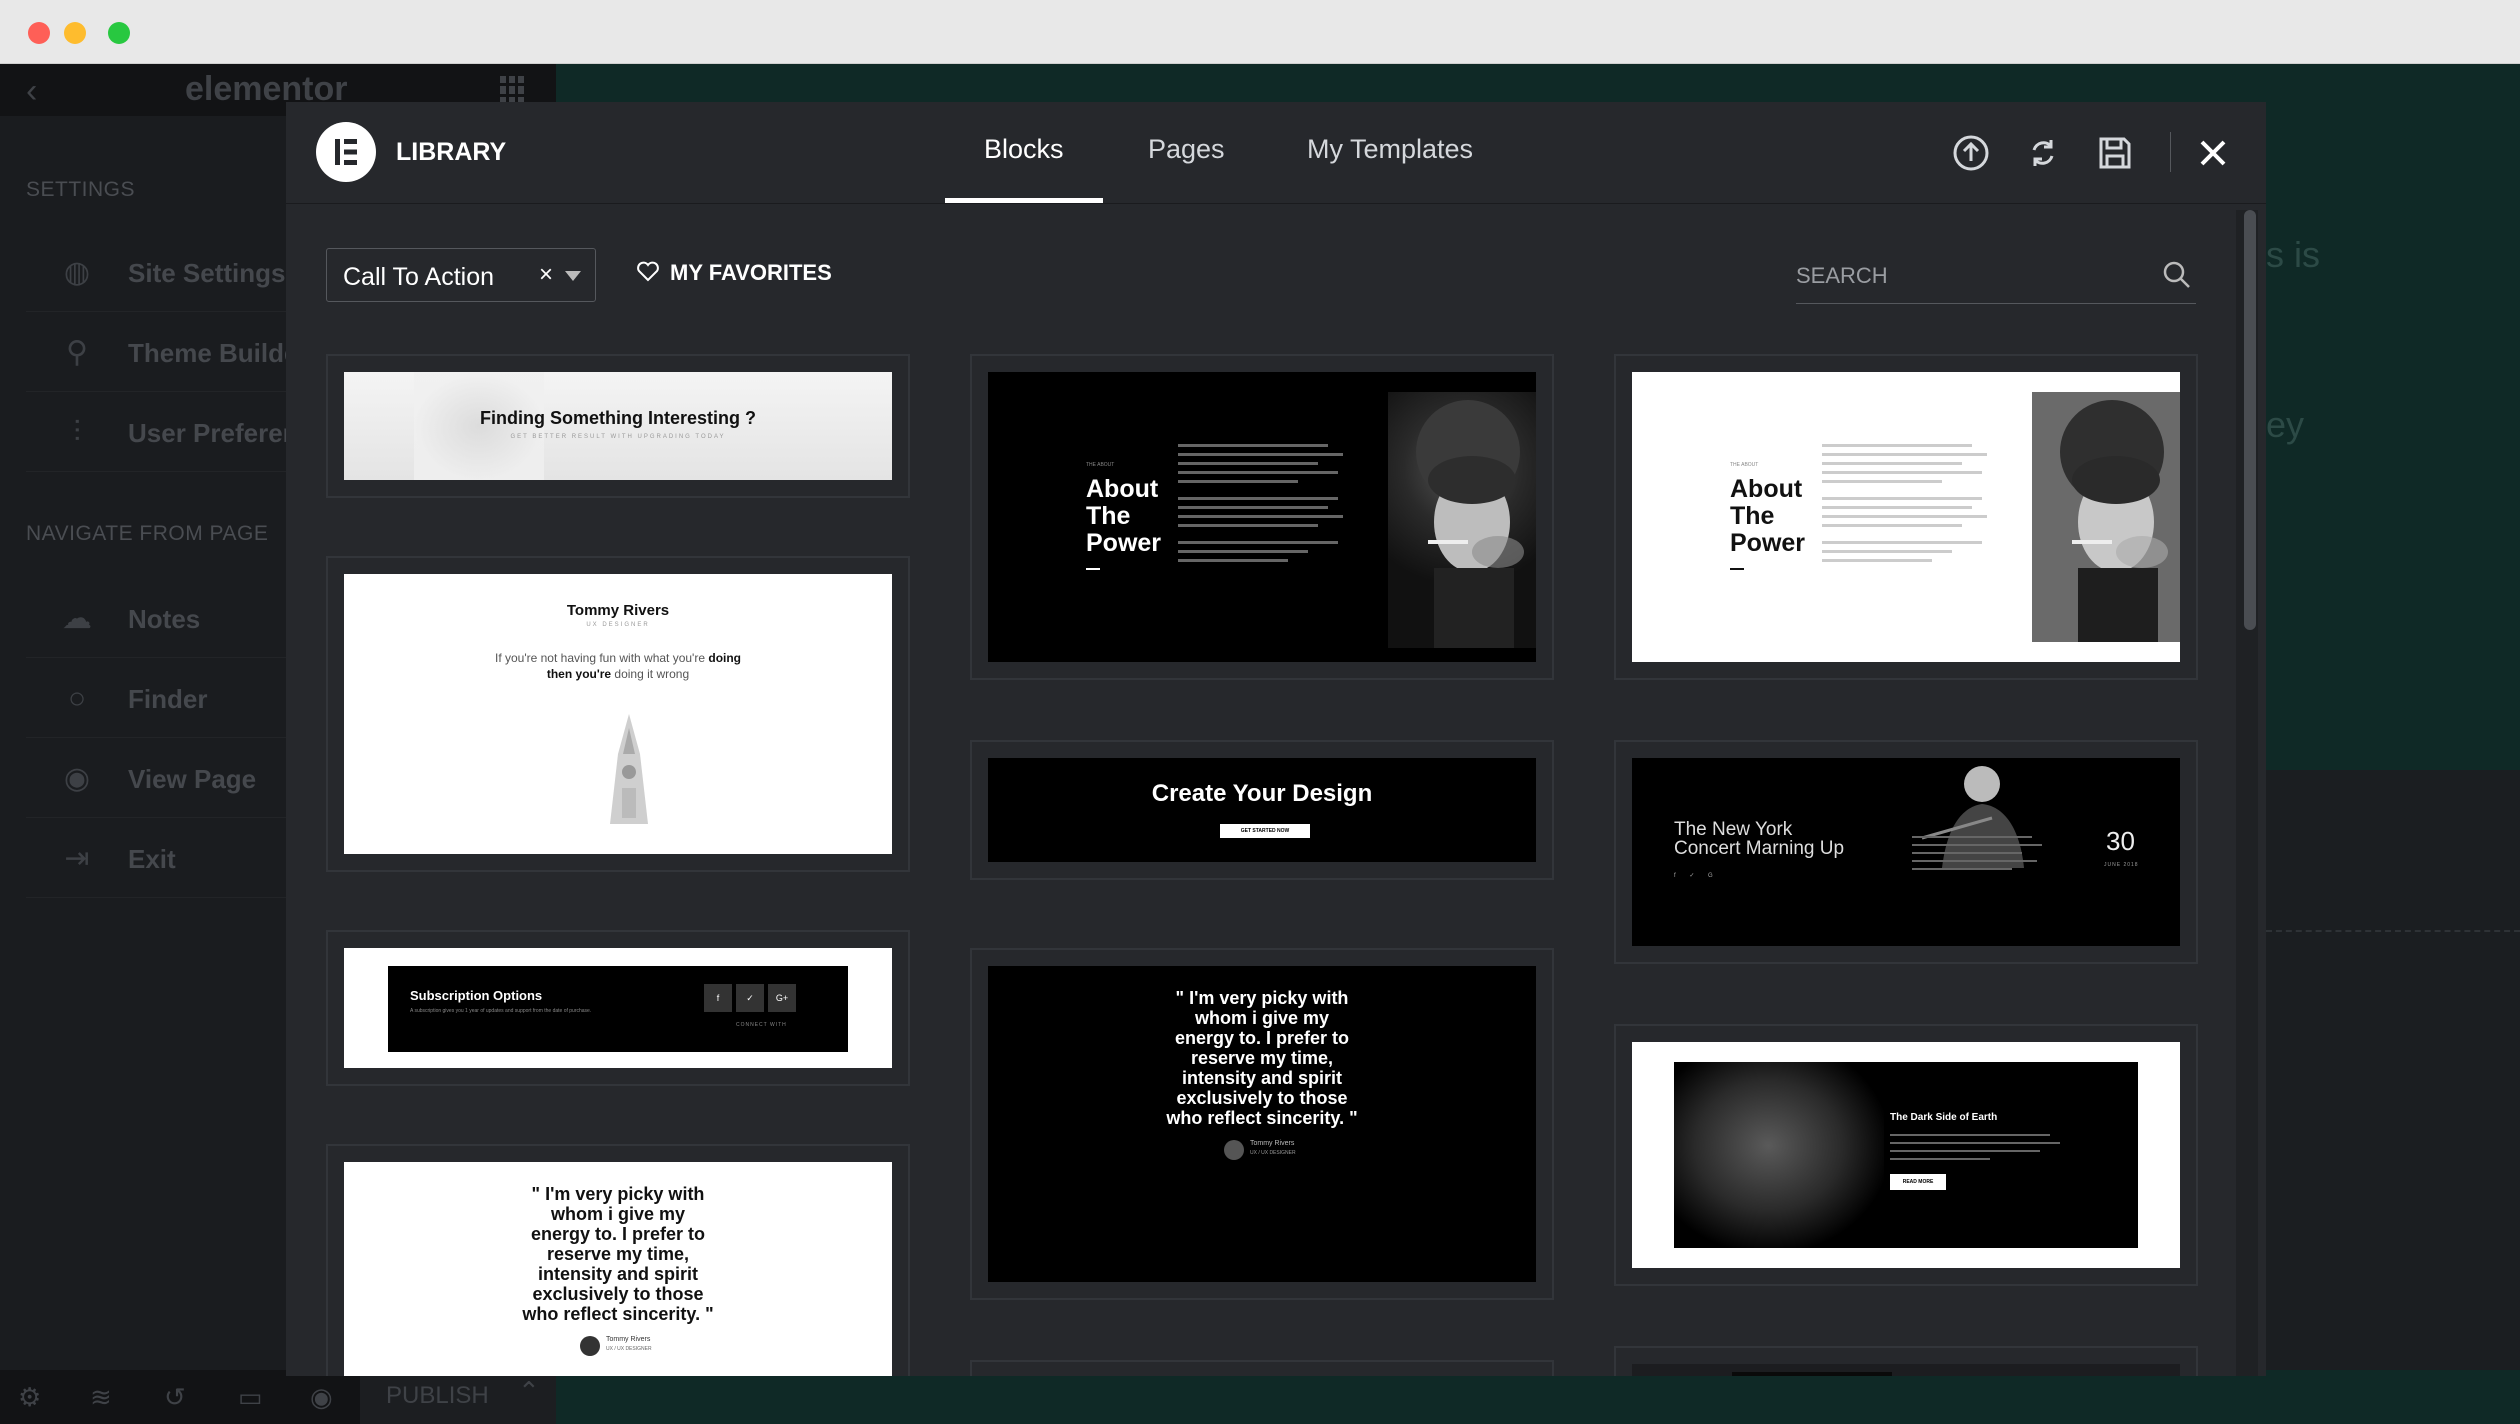 The image size is (2520, 1424). What do you see at coordinates (1971, 153) in the screenshot?
I see `upload-icon` at bounding box center [1971, 153].